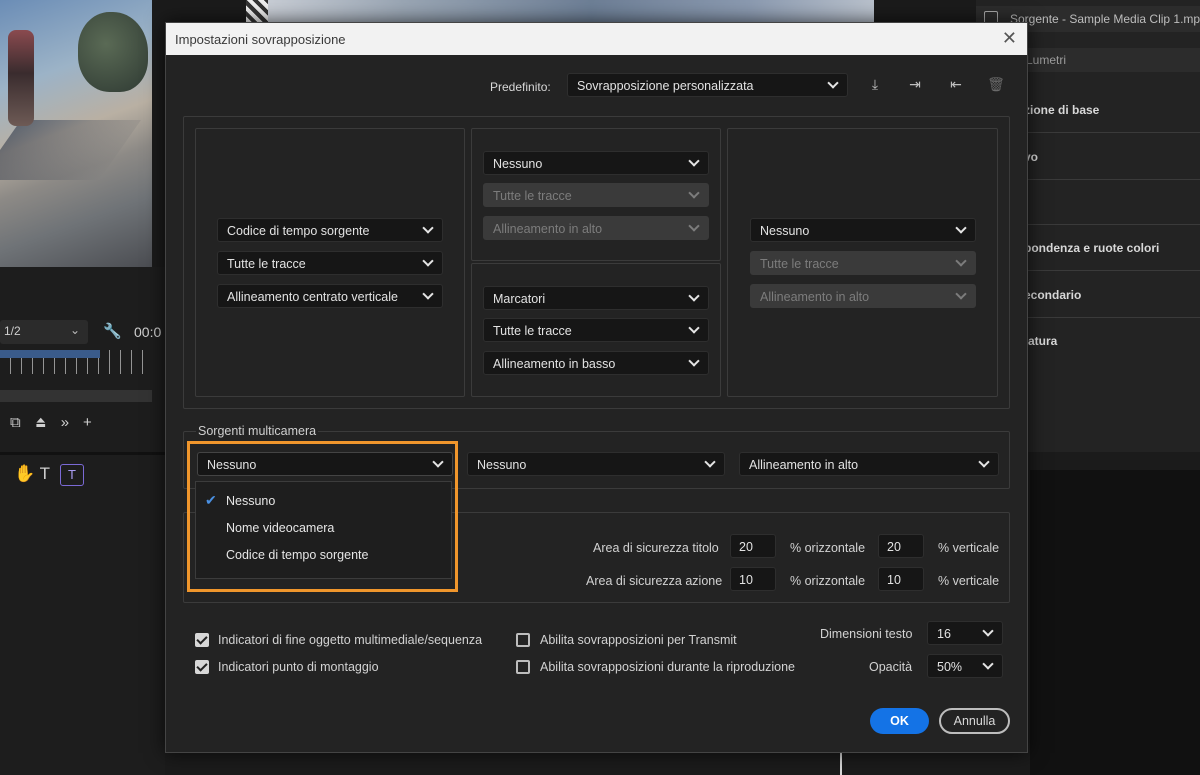 The image size is (1200, 775). Describe the element at coordinates (875, 84) in the screenshot. I see `save-preset-icon: ⤓` at that location.